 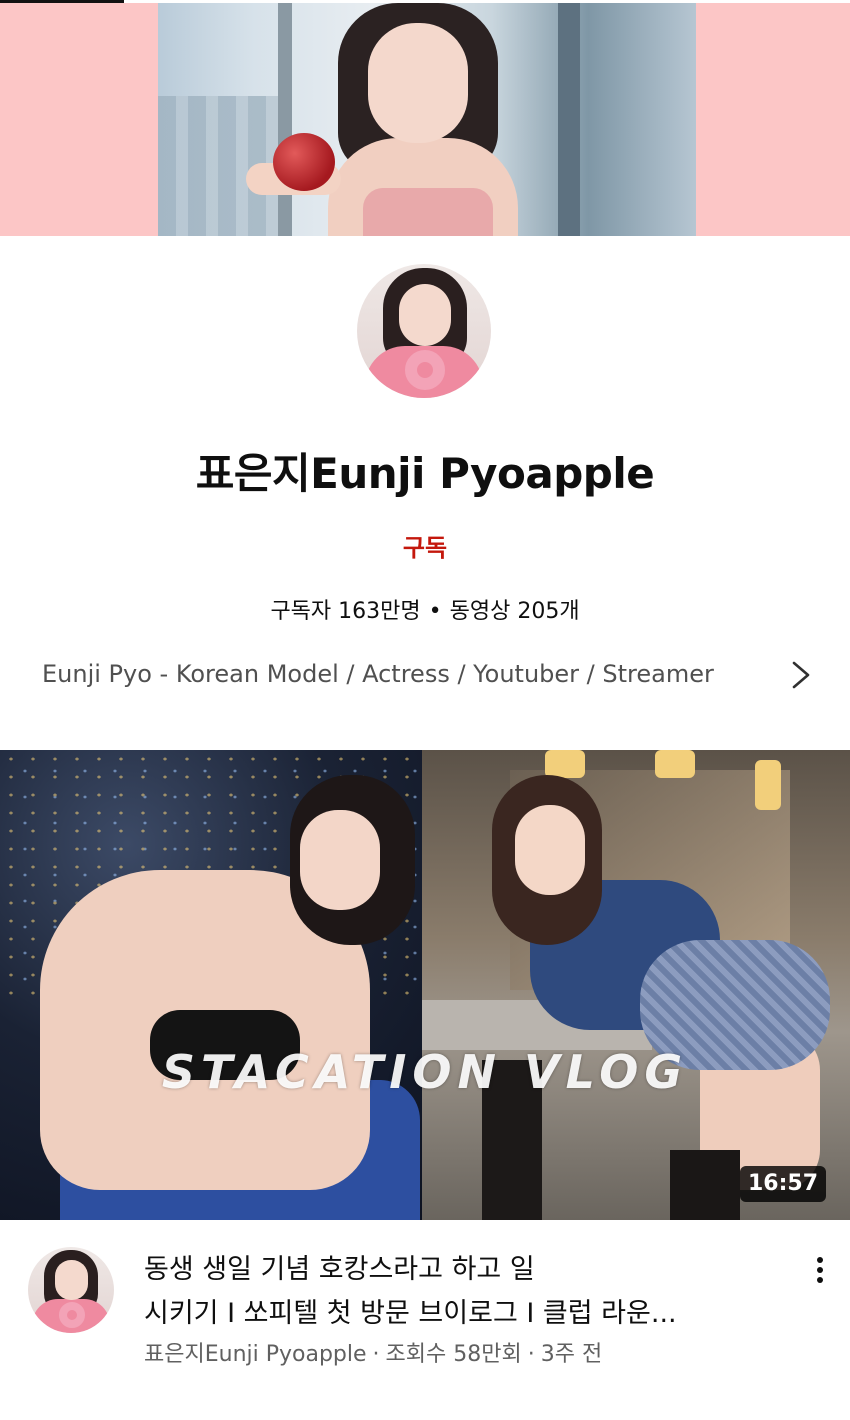 What do you see at coordinates (514, 611) in the screenshot?
I see `video-count: 동영상 205개` at bounding box center [514, 611].